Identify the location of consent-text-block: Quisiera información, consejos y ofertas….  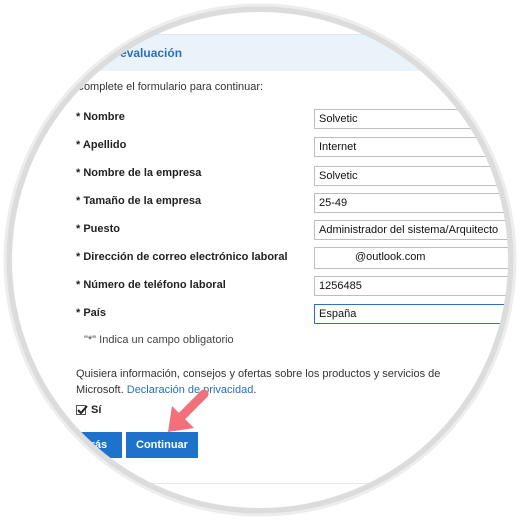
(266, 382).